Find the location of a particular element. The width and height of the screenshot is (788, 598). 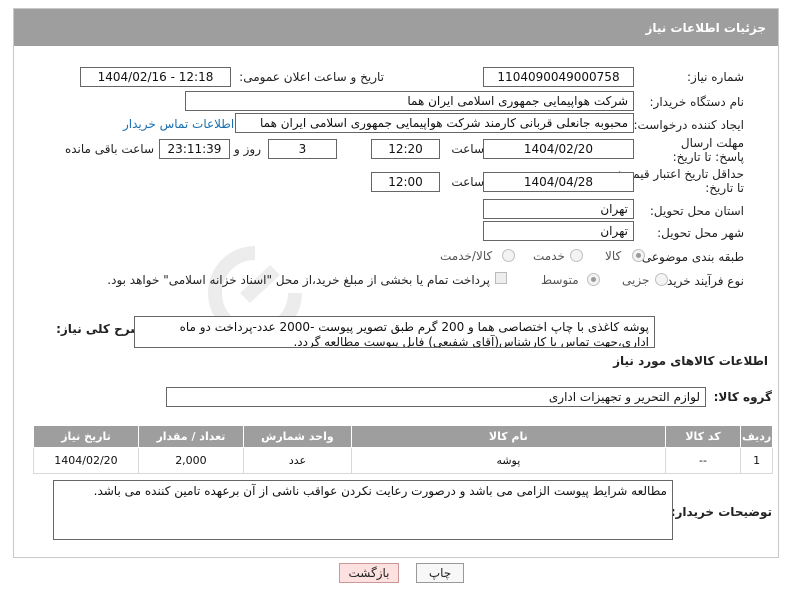

panel-title: جزئیات اطلاعات نیاز is located at coordinates (705, 27).